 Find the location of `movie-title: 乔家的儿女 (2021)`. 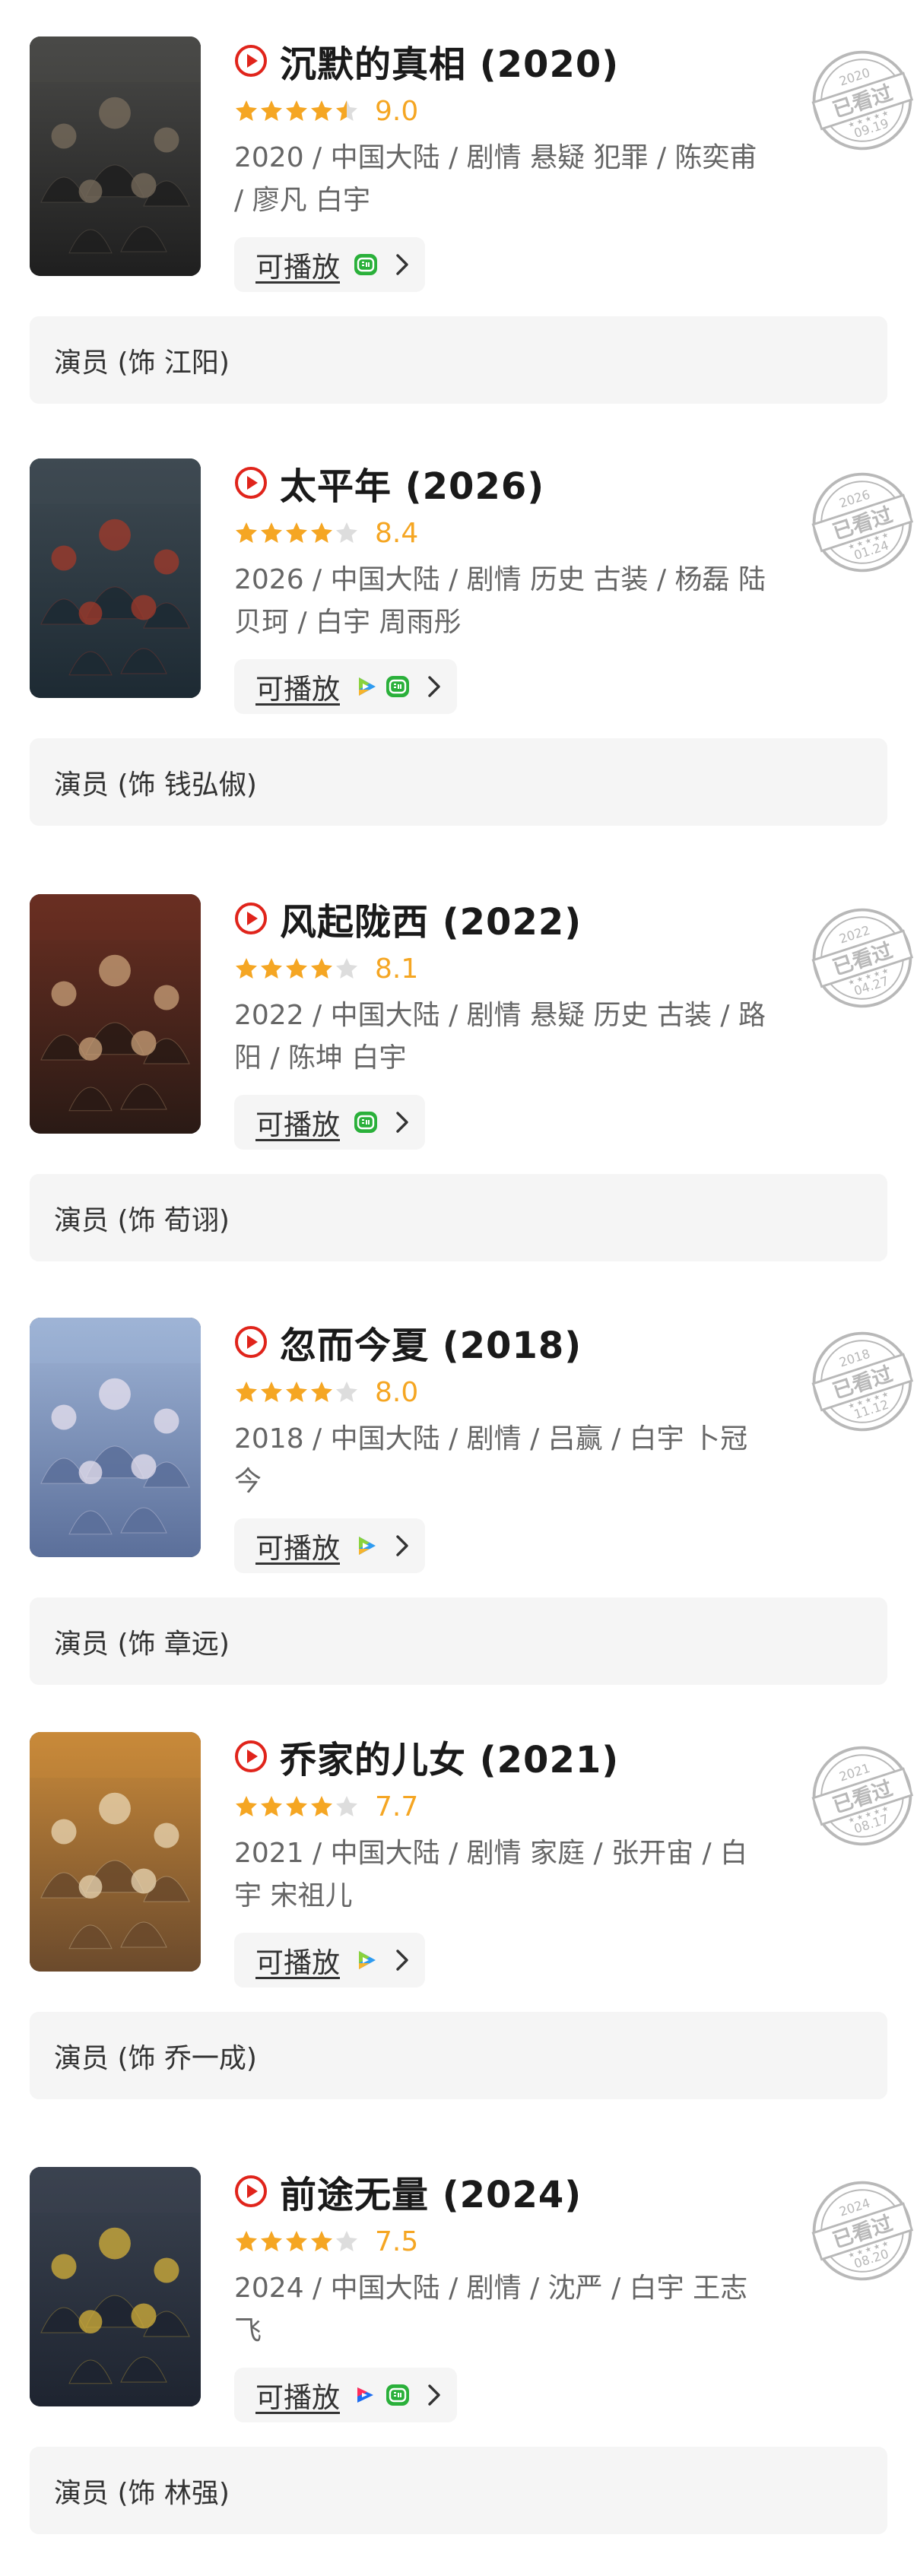

movie-title: 乔家的儿女 (2021) is located at coordinates (449, 1756).